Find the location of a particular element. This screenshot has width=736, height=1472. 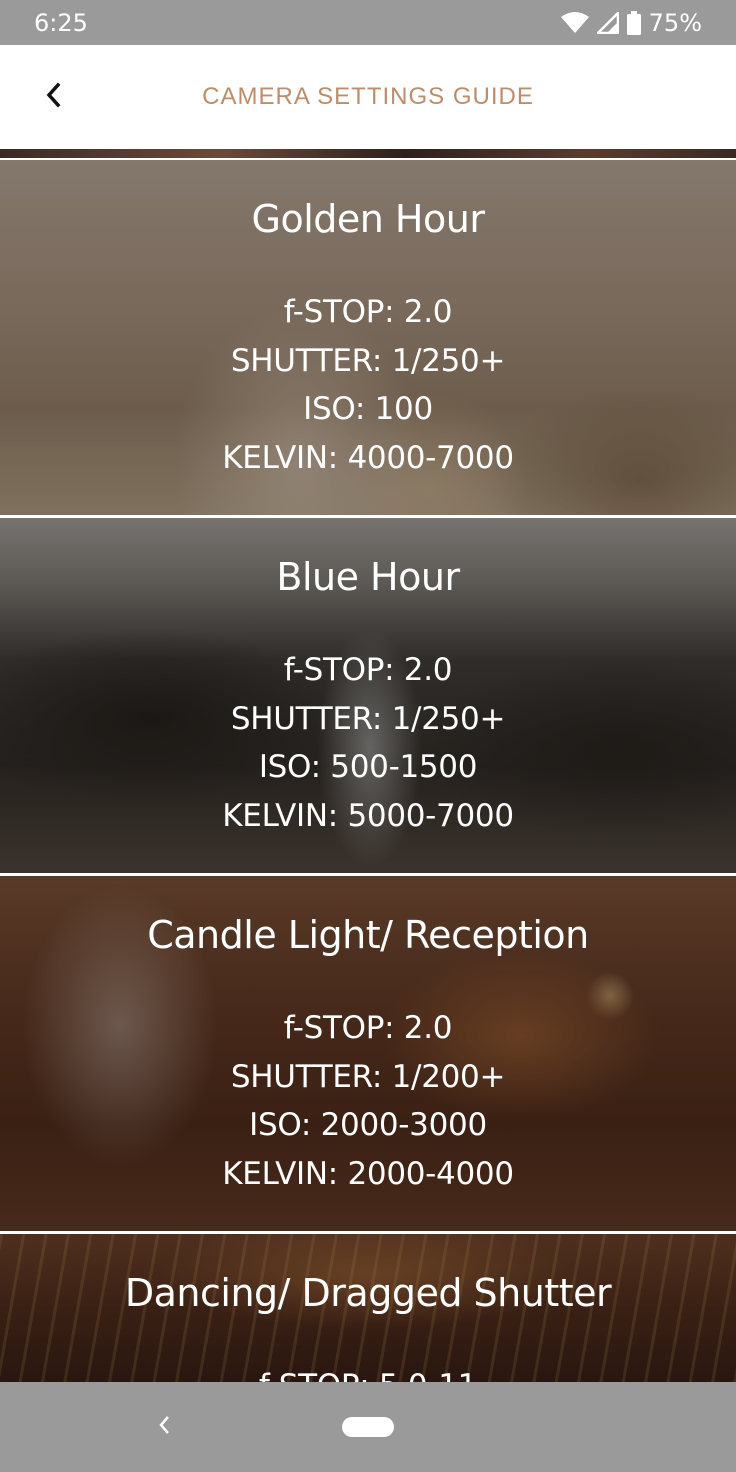

iso-value: ISO: 2000-3000 is located at coordinates (368, 1125).